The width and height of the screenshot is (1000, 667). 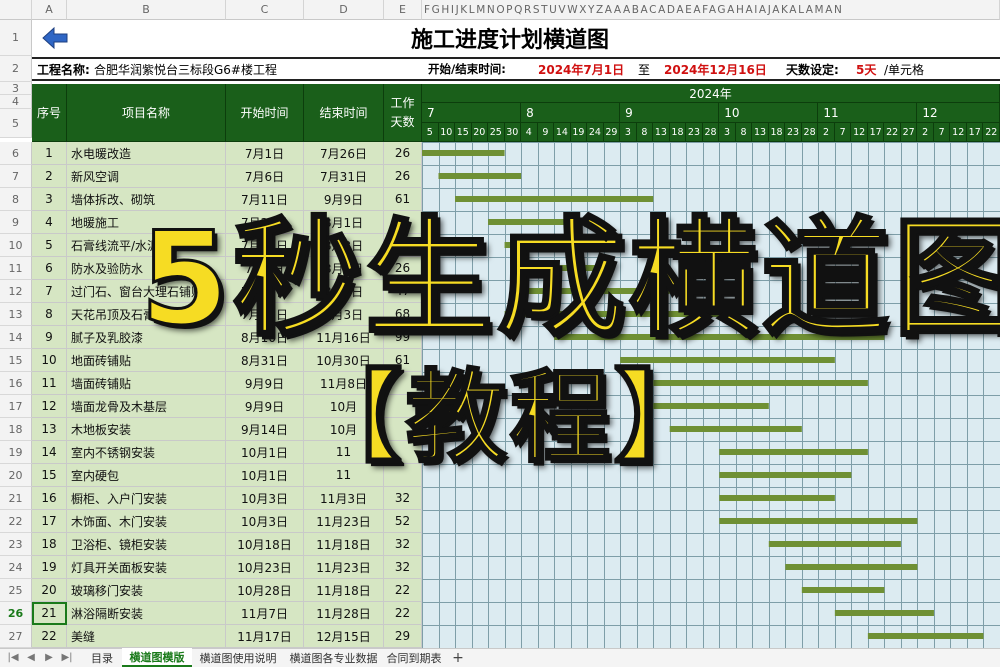 What do you see at coordinates (333, 657) in the screenshot?
I see `sheet-tab: 横道图各专业数据` at bounding box center [333, 657].